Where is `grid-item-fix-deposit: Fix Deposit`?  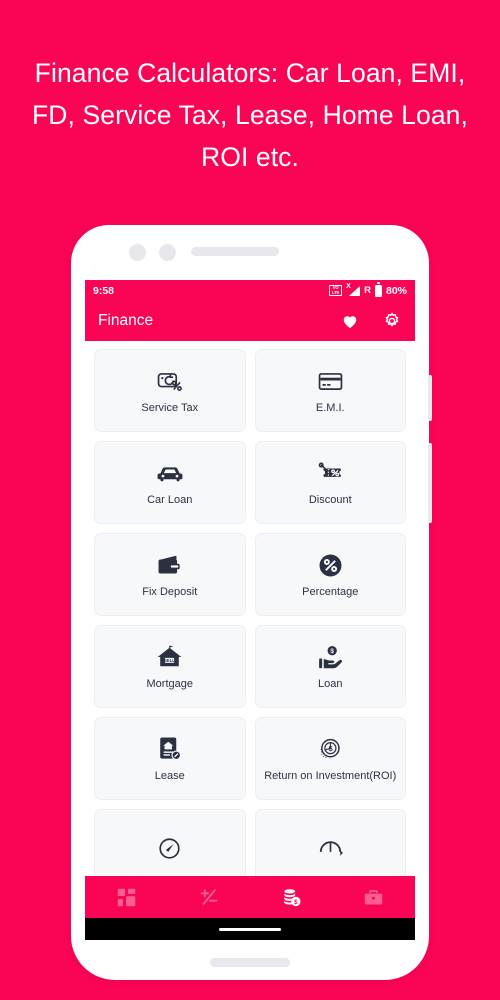 grid-item-fix-deposit: Fix Deposit is located at coordinates (170, 574).